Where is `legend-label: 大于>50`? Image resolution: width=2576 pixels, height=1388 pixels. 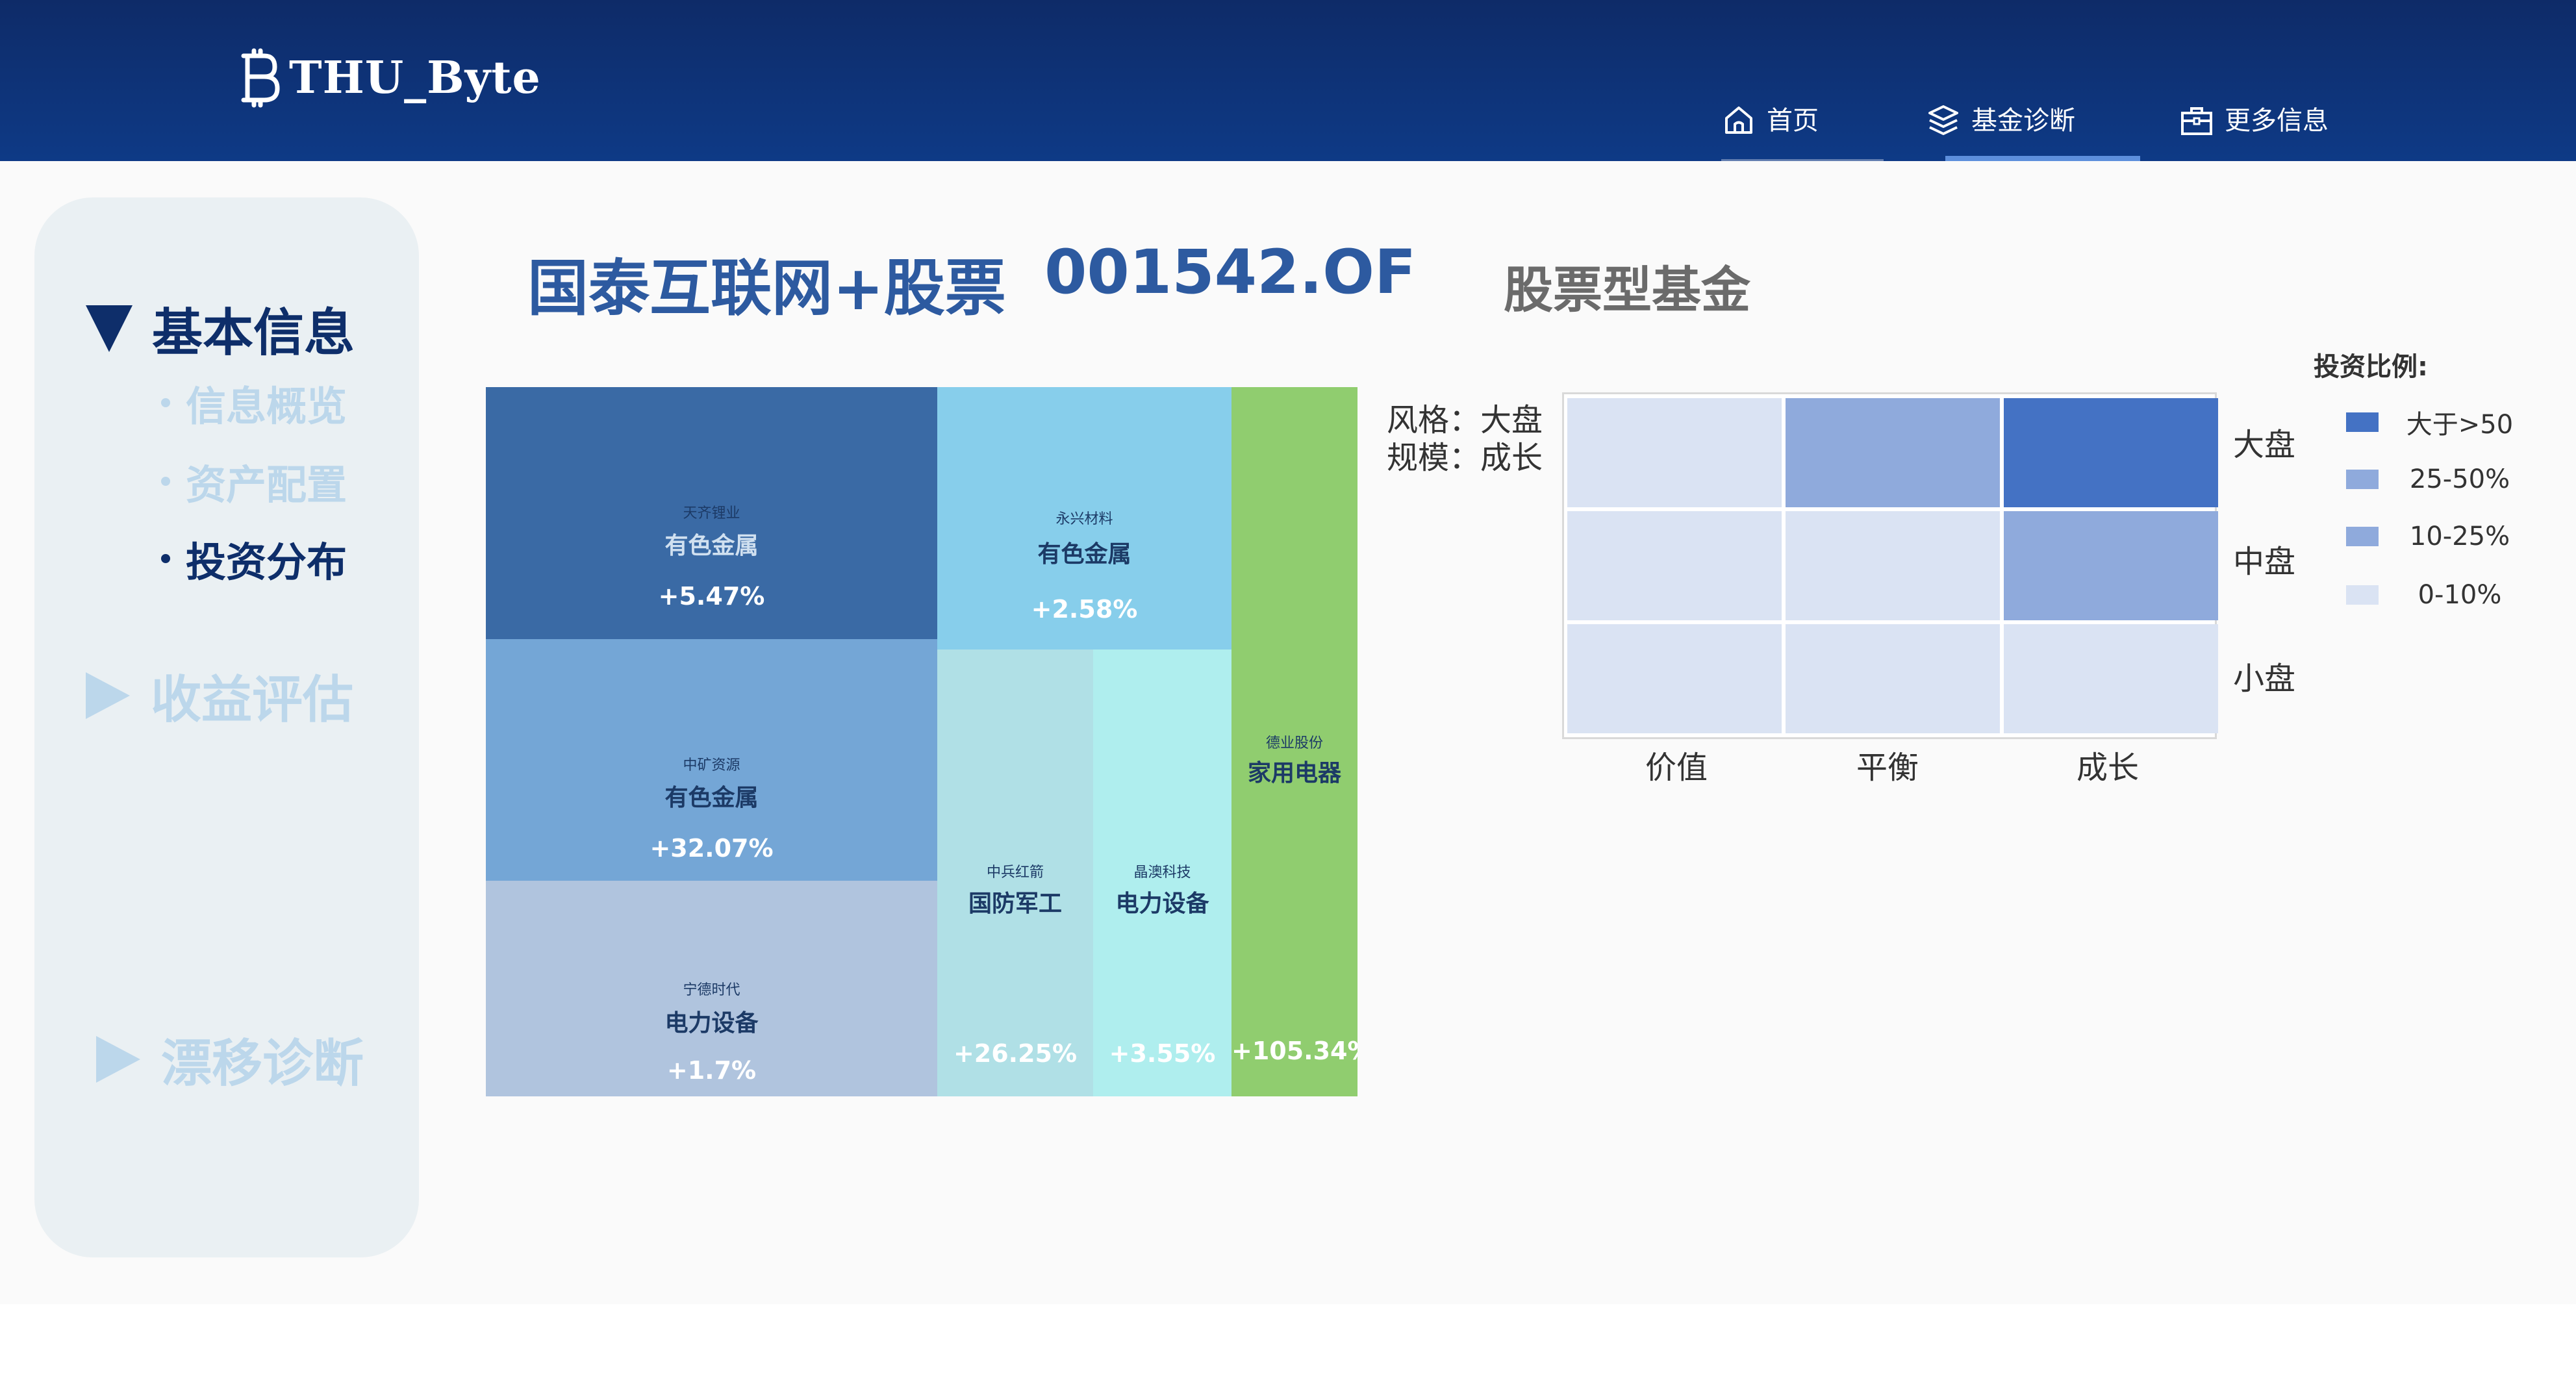
legend-label: 大于>50 is located at coordinates (2460, 425).